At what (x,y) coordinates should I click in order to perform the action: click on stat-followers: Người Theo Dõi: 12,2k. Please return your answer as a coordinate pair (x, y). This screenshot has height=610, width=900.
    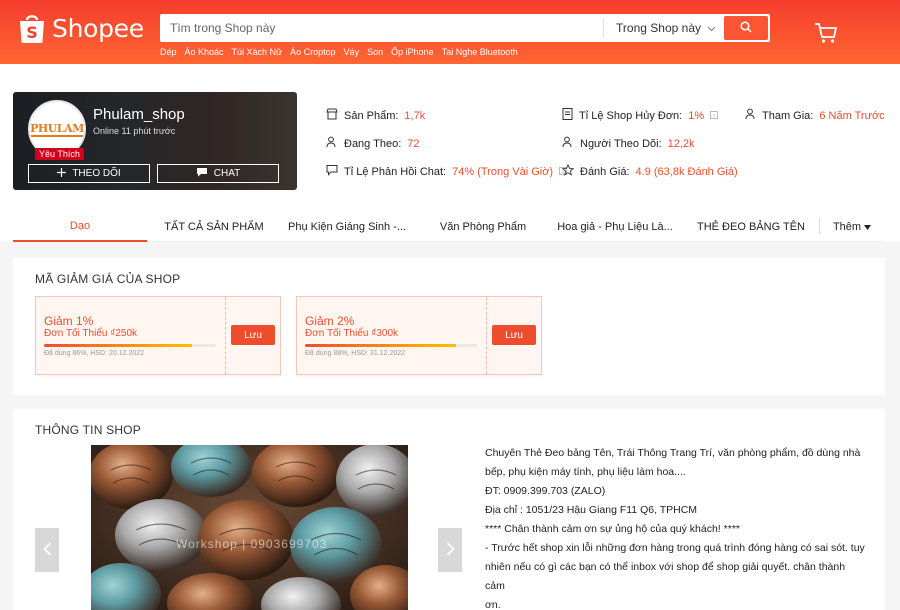
    Looking at the image, I should click on (628, 143).